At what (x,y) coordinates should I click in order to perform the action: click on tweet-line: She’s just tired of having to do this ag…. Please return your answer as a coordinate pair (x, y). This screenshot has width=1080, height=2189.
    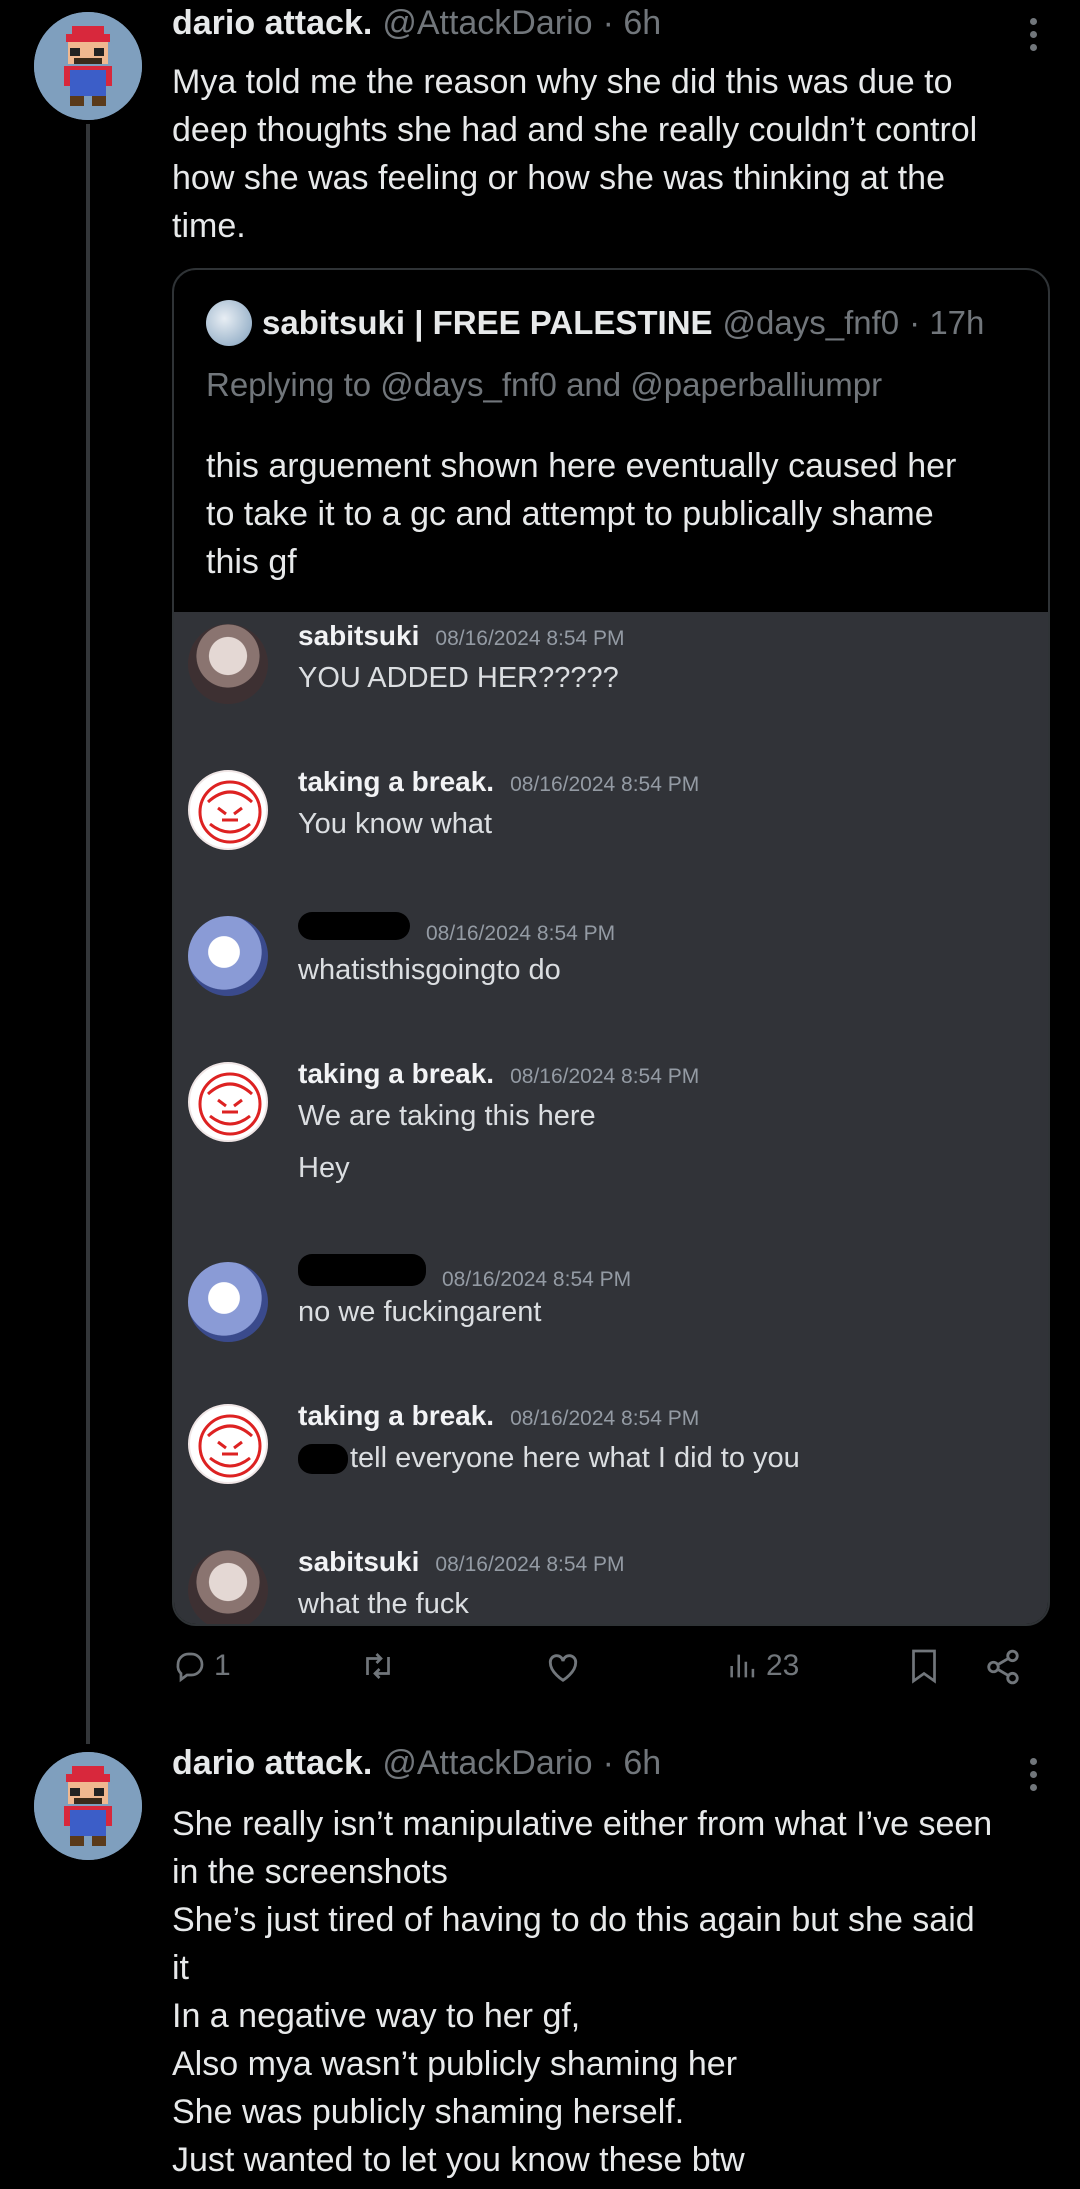
    Looking at the image, I should click on (573, 1920).